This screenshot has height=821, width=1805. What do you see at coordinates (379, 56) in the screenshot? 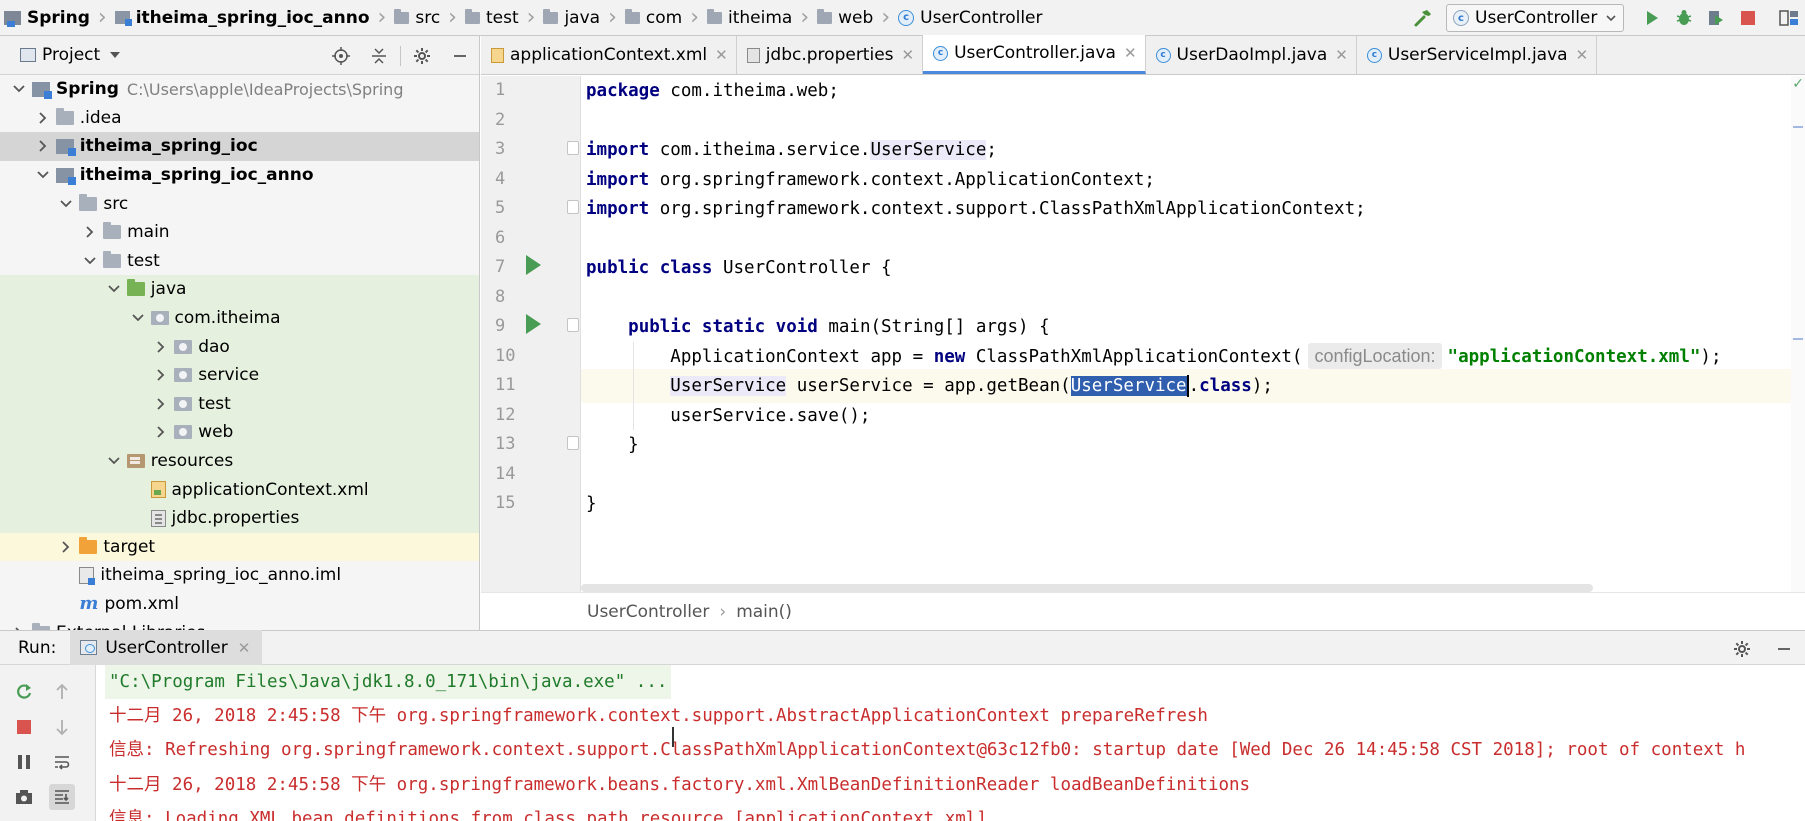
I see `collapse-all-icon` at bounding box center [379, 56].